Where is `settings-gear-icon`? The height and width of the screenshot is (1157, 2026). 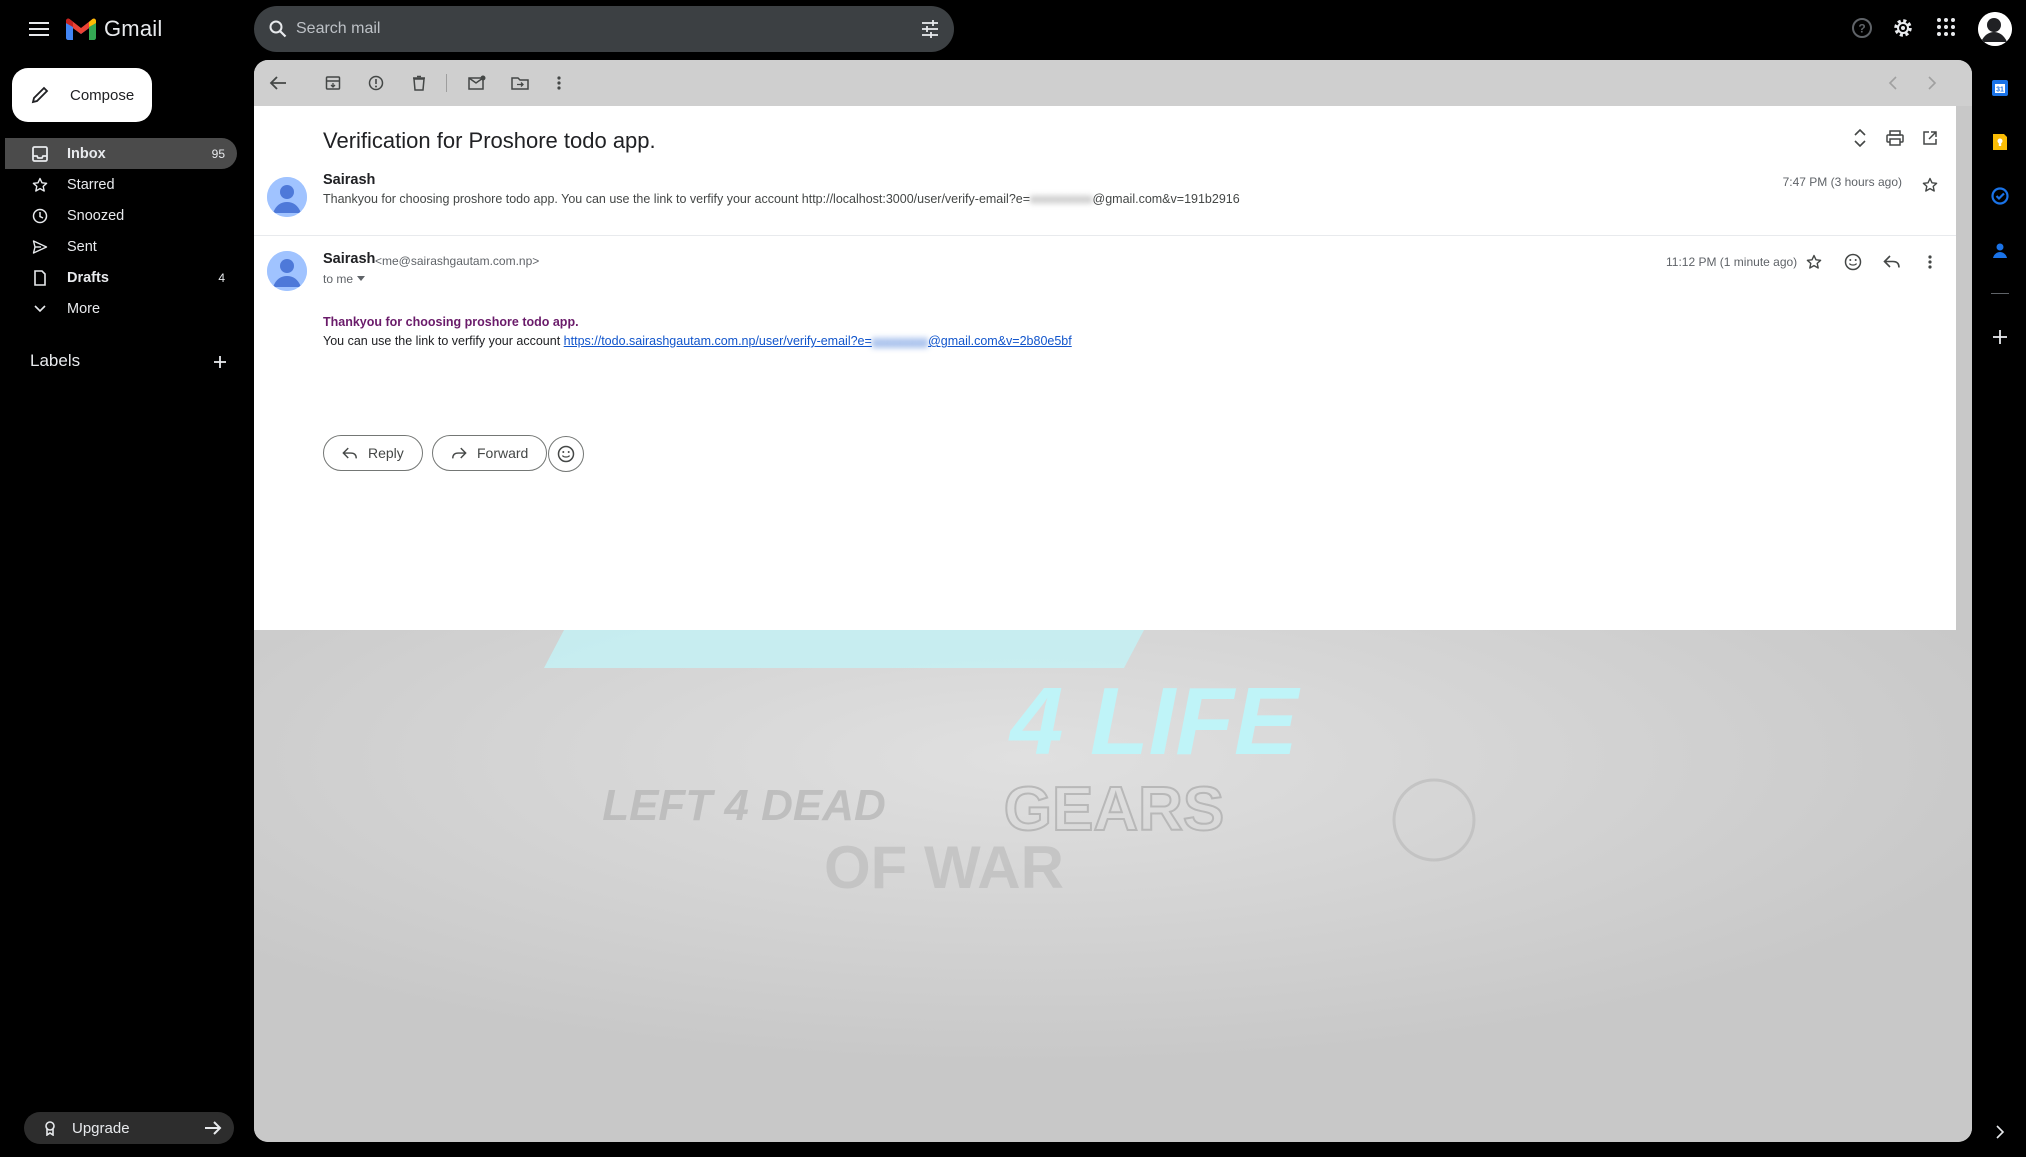 settings-gear-icon is located at coordinates (1903, 28).